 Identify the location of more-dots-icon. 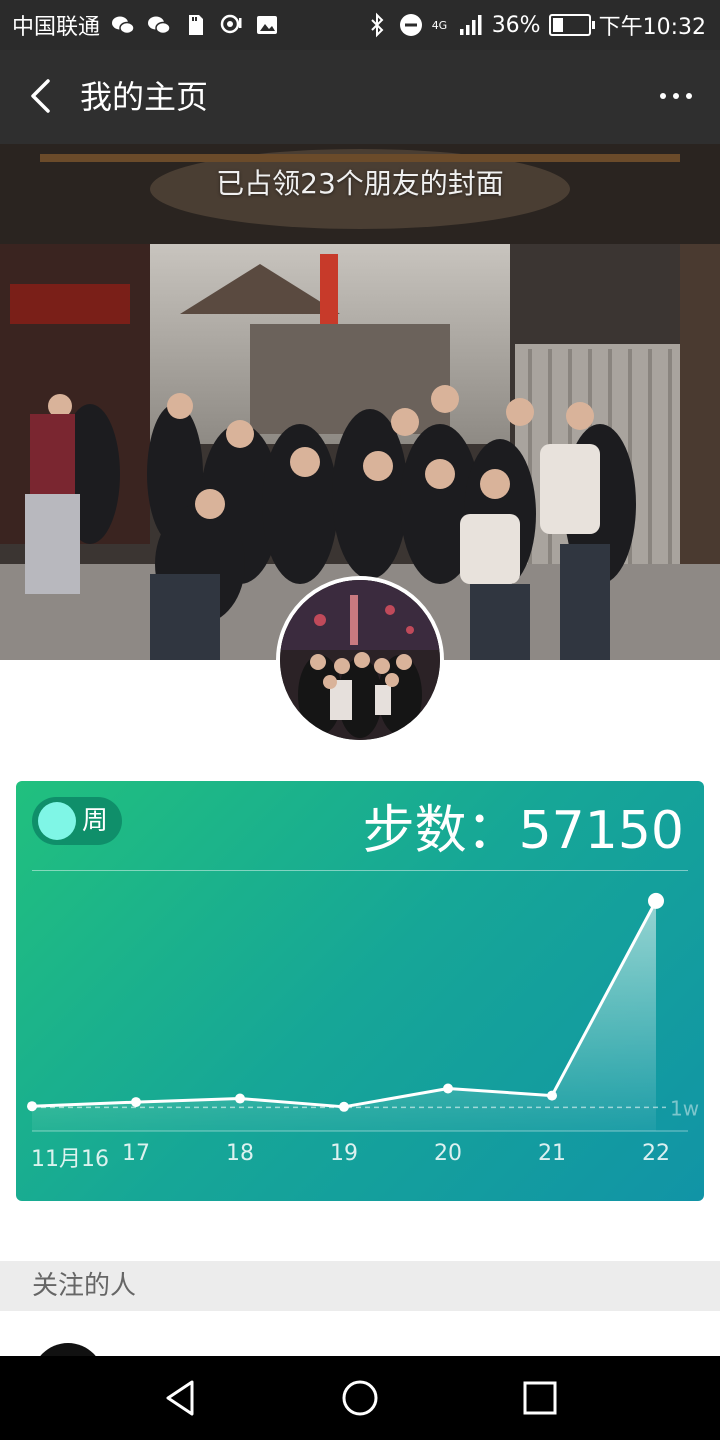
(663, 96).